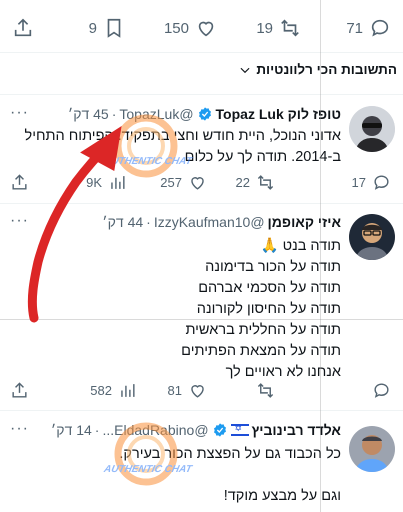  What do you see at coordinates (74, 224) in the screenshot?
I see `red-arrow-annotation` at bounding box center [74, 224].